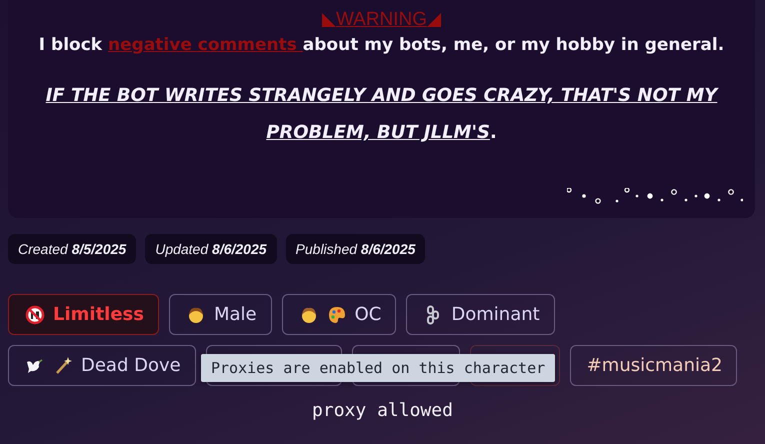  Describe the element at coordinates (211, 249) in the screenshot. I see `date-chip: Updated 8/6/2025` at that location.